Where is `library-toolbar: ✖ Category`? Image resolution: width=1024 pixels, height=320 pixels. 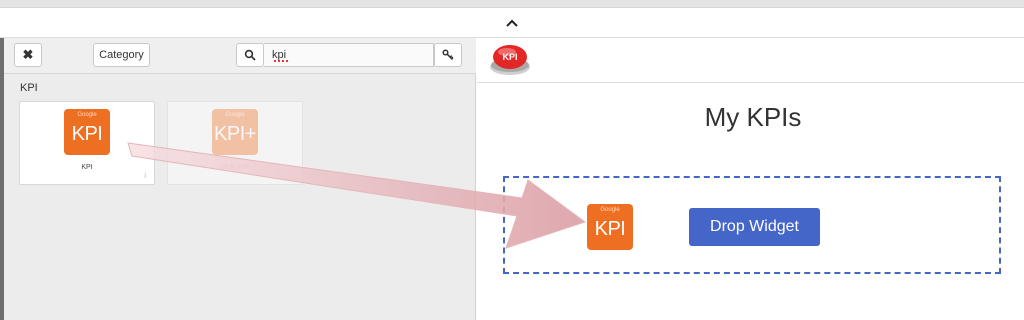
library-toolbar: ✖ Category is located at coordinates (240, 56).